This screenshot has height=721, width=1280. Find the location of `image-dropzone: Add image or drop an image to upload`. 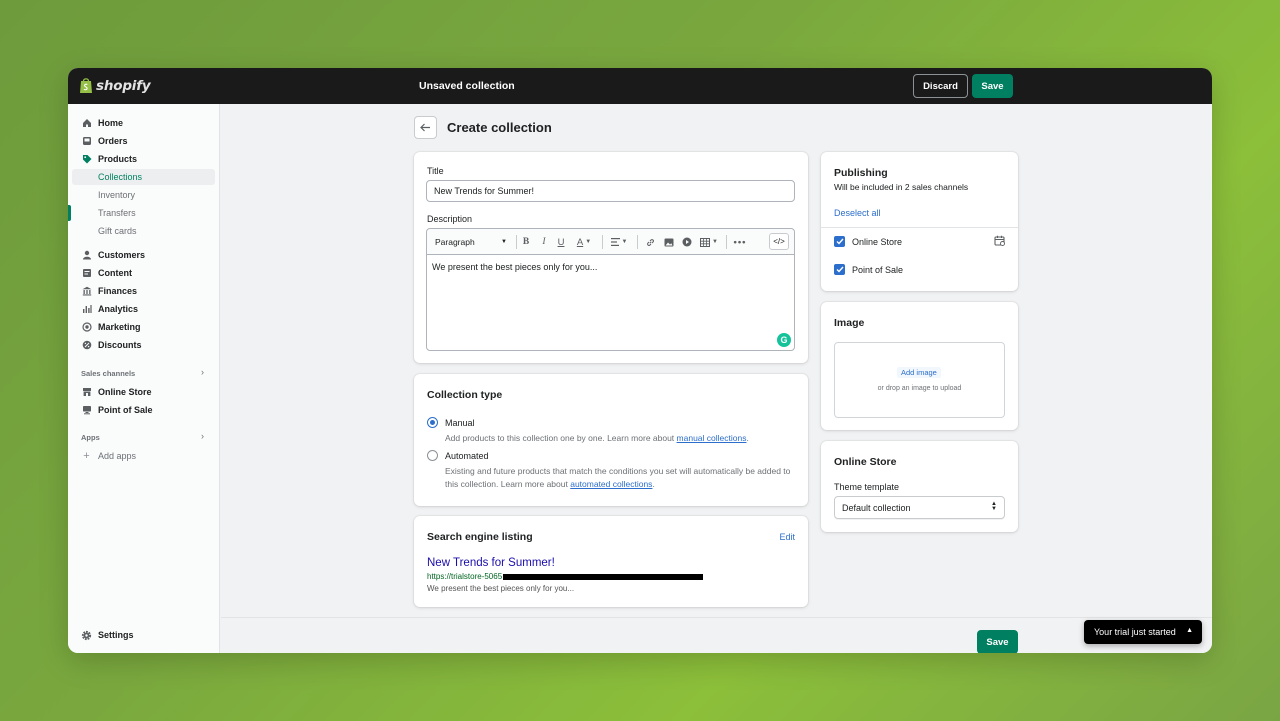

image-dropzone: Add image or drop an image to upload is located at coordinates (919, 380).